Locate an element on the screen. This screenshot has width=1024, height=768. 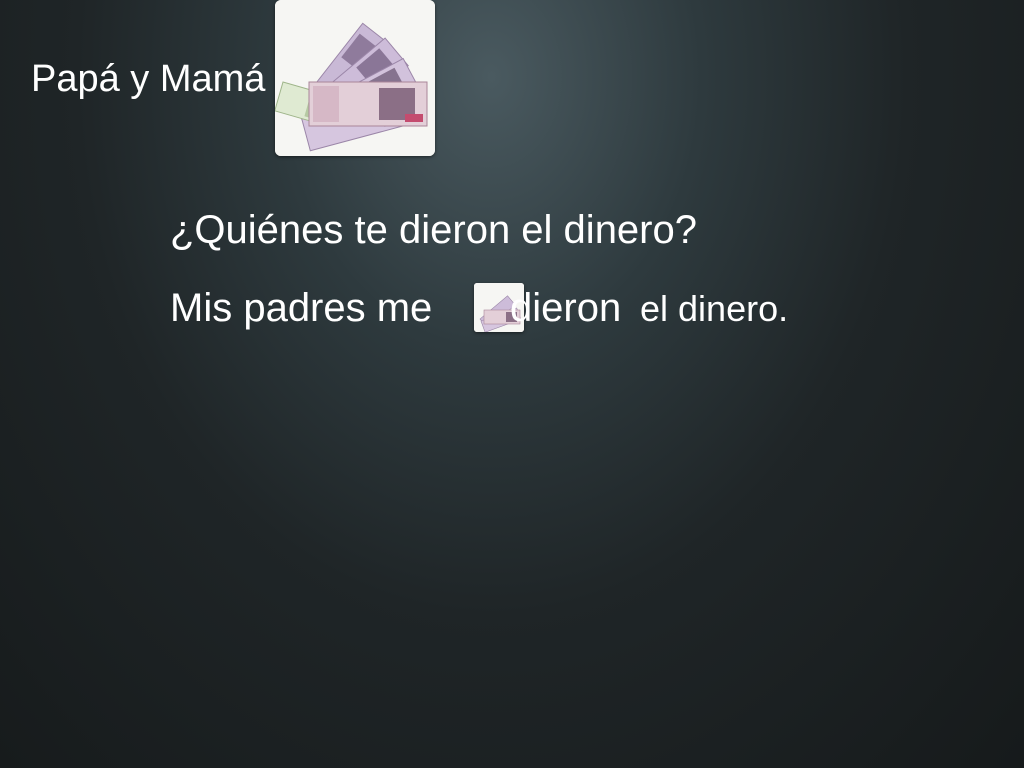
answer-suffix-text: el dinero. is located at coordinates (714, 308).